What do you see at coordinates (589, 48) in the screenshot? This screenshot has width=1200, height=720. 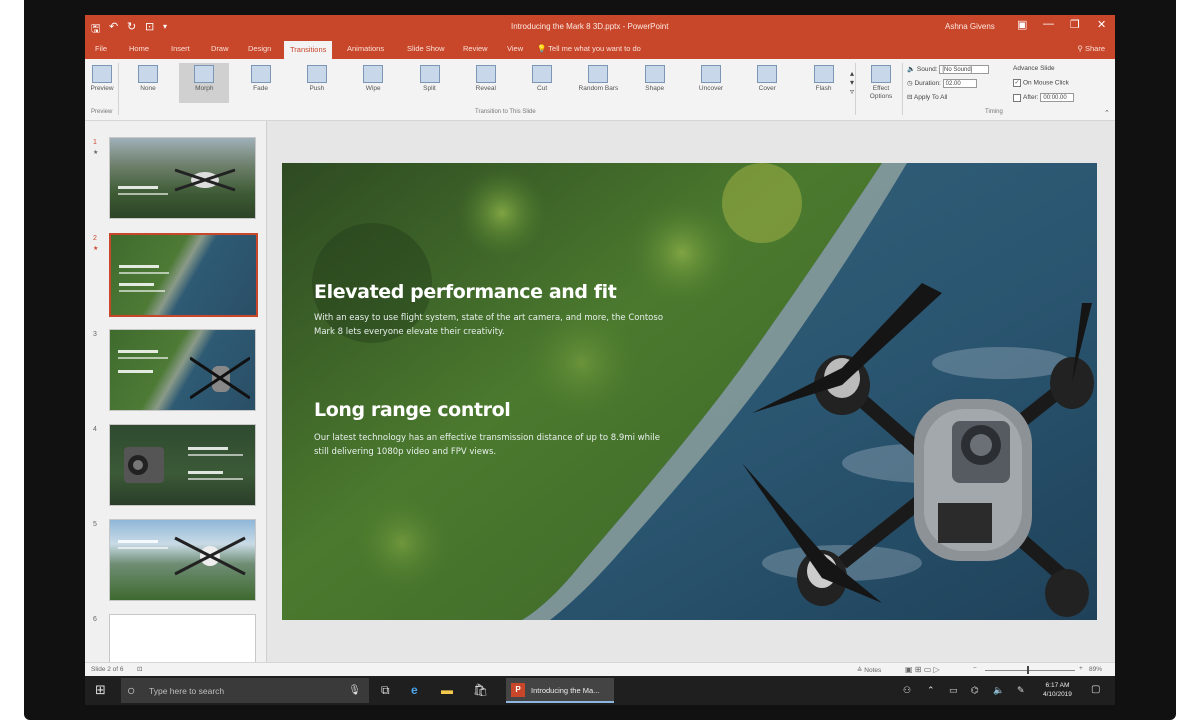 I see `tell-me-search: 💡 Tell me what you want to do` at bounding box center [589, 48].